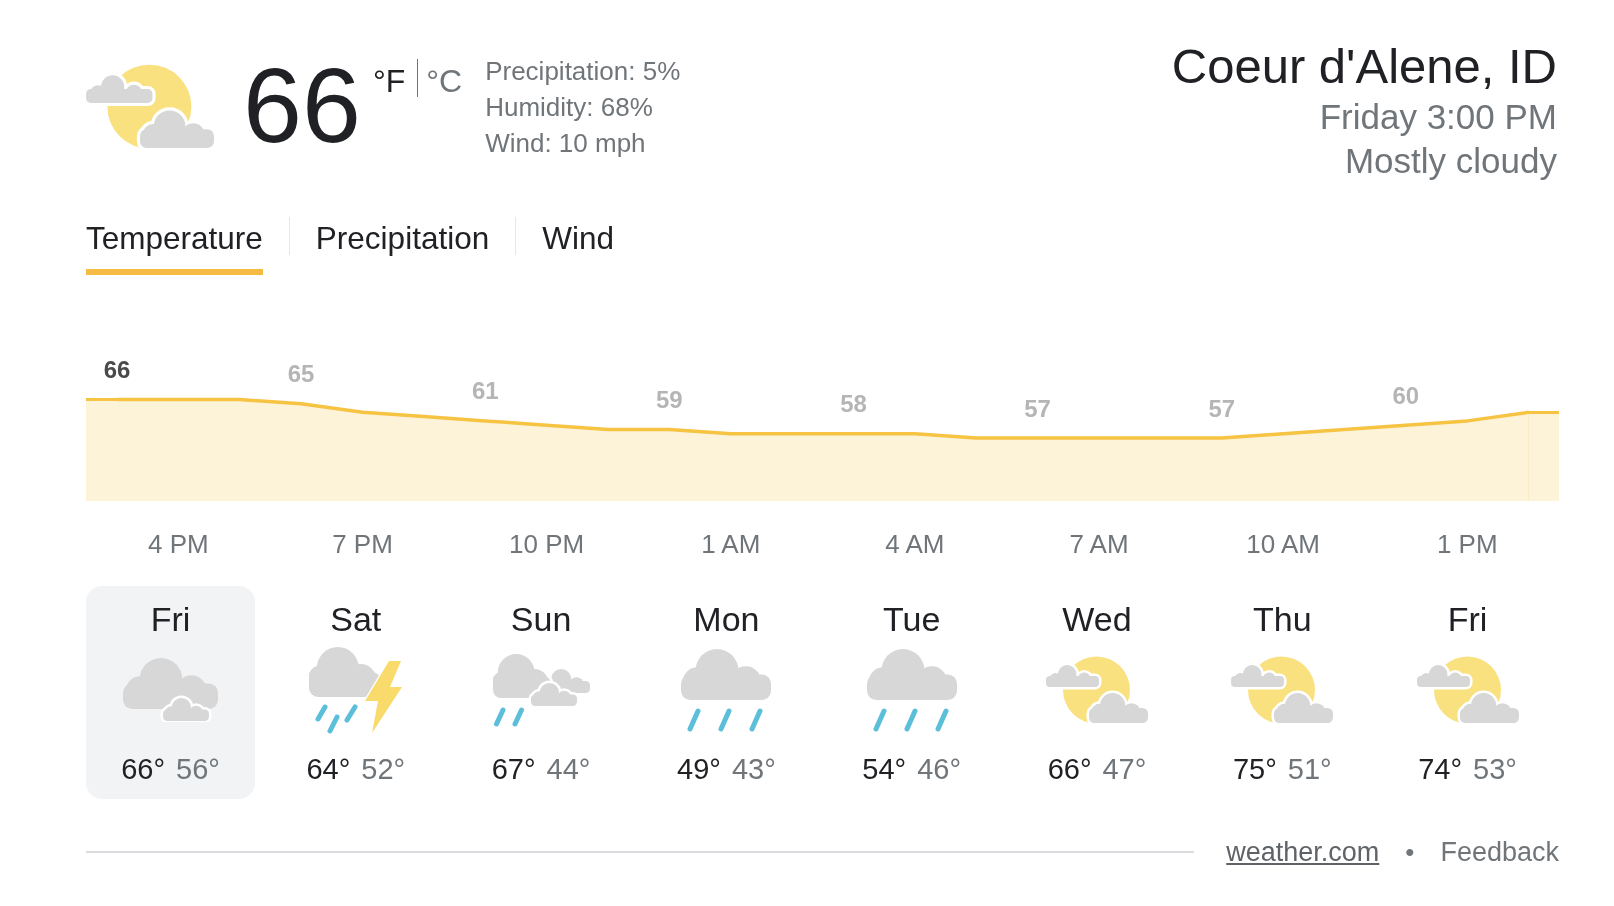 This screenshot has width=1614, height=906. What do you see at coordinates (302, 105) in the screenshot?
I see `current-temperature: 66` at bounding box center [302, 105].